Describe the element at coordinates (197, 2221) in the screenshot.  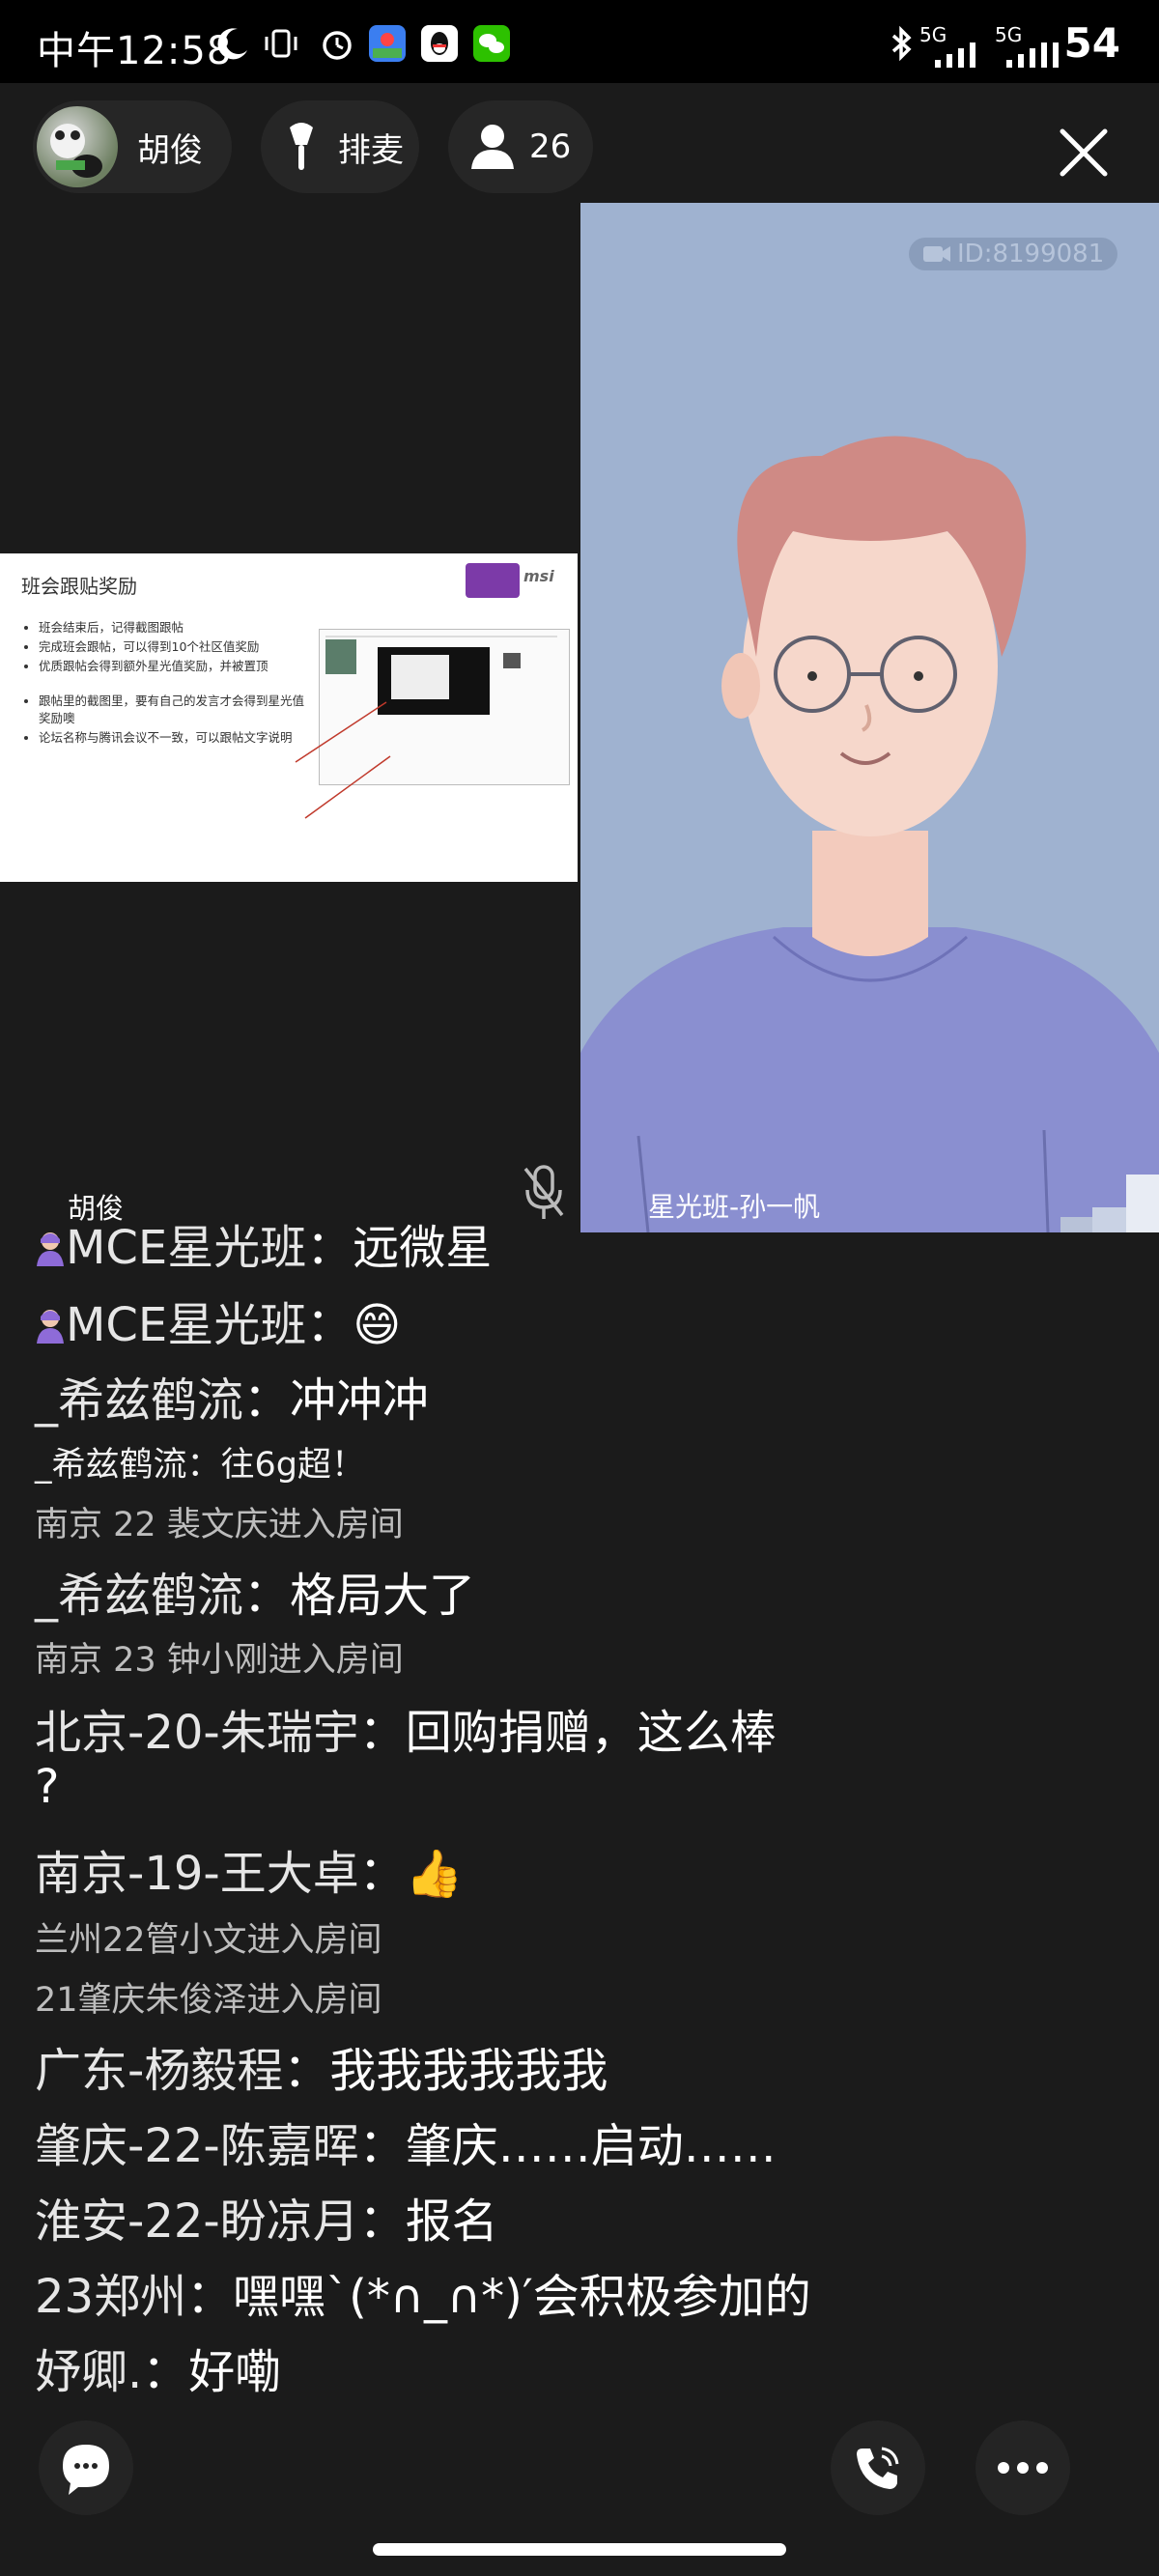
I see `chat-user: 淮安-22-盼凉月` at that location.